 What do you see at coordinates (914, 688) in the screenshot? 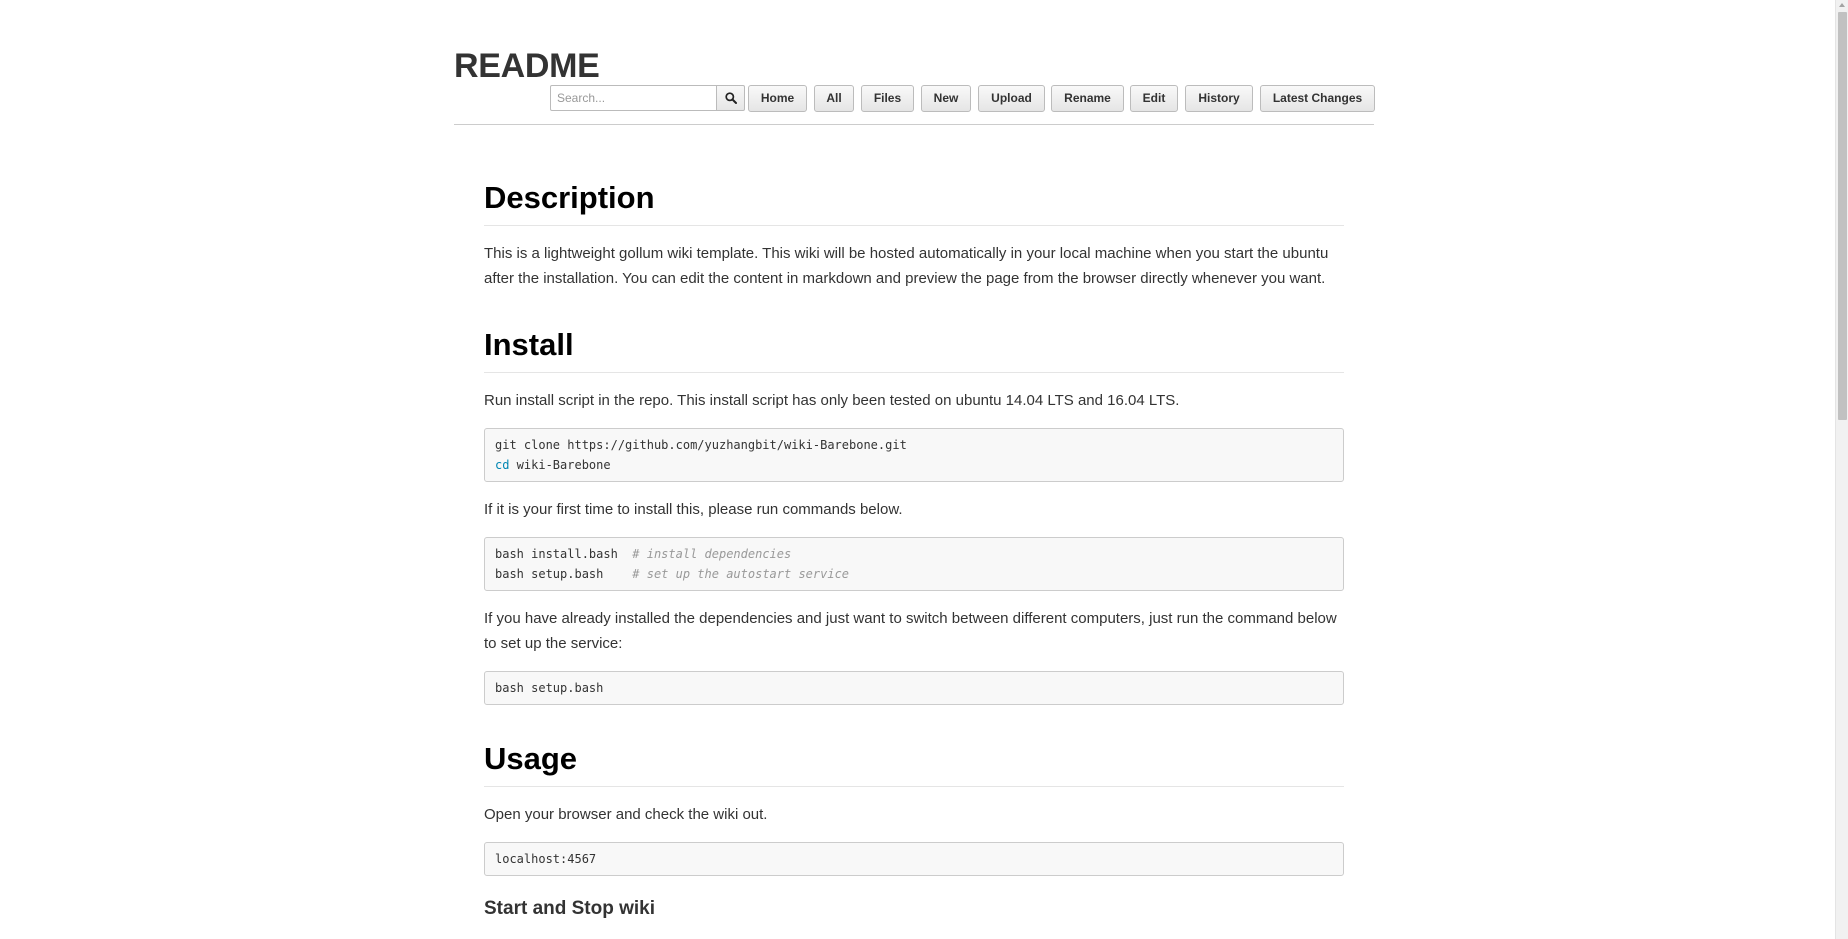
I see `code-block-setup: bash setup.bash` at bounding box center [914, 688].